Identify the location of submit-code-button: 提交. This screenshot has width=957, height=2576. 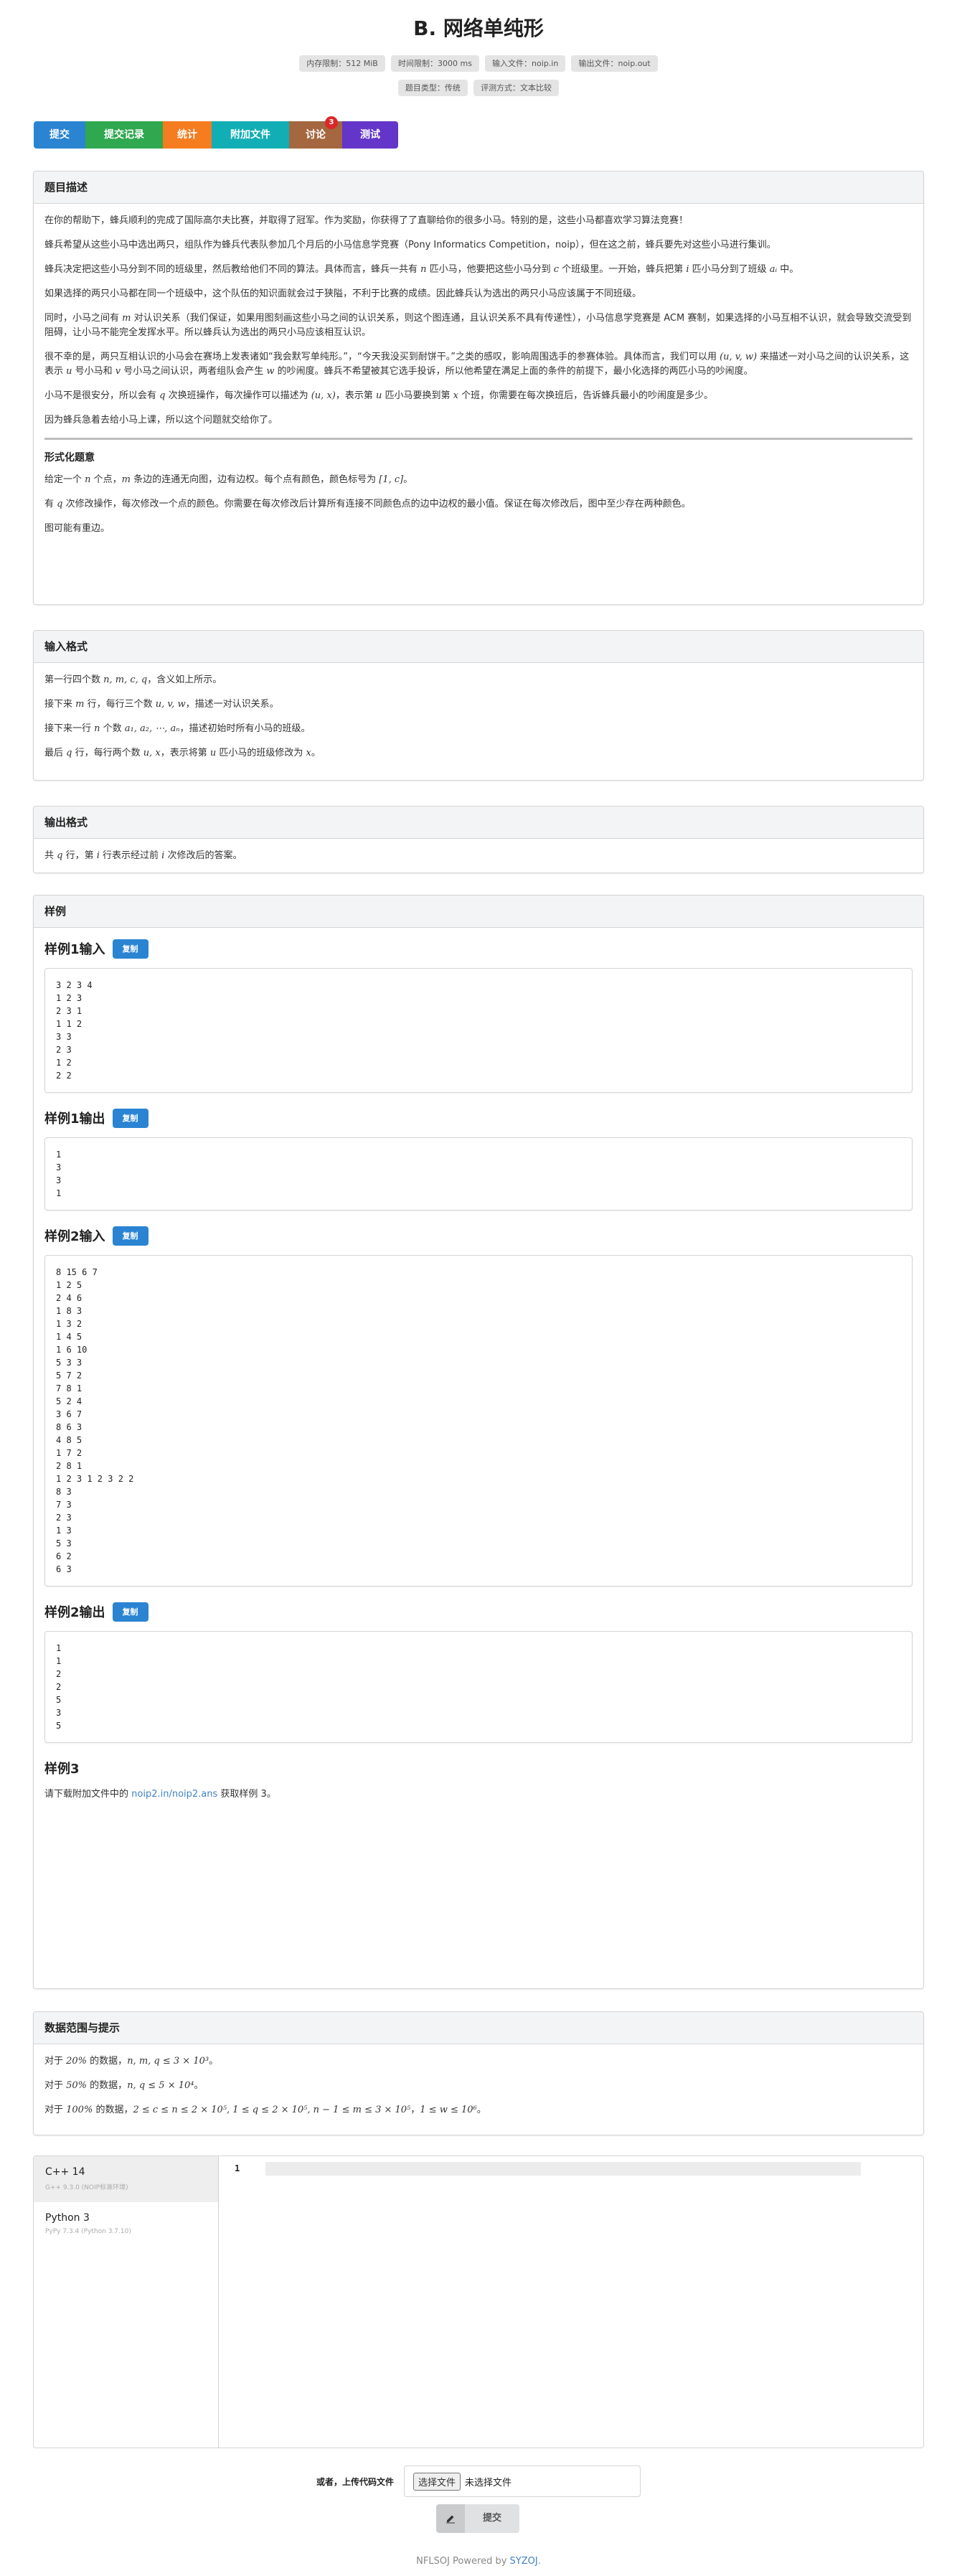
(477, 2518).